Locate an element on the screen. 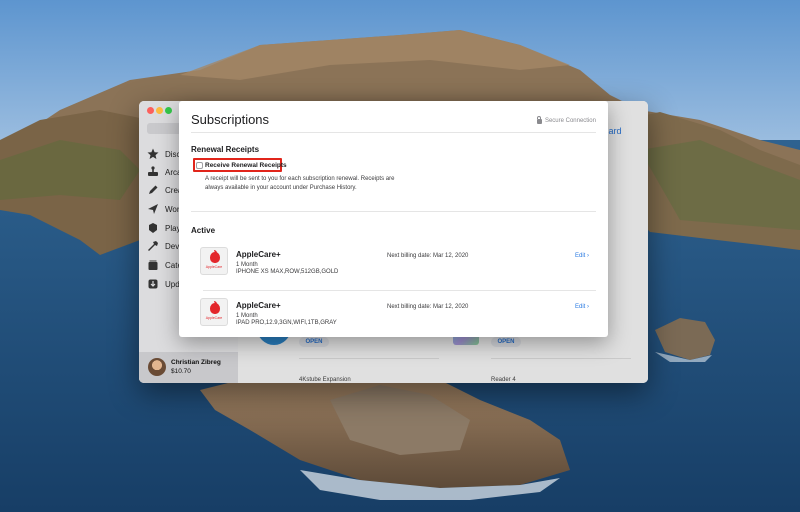 This screenshot has height=512, width=800. updates-icon is located at coordinates (153, 284).